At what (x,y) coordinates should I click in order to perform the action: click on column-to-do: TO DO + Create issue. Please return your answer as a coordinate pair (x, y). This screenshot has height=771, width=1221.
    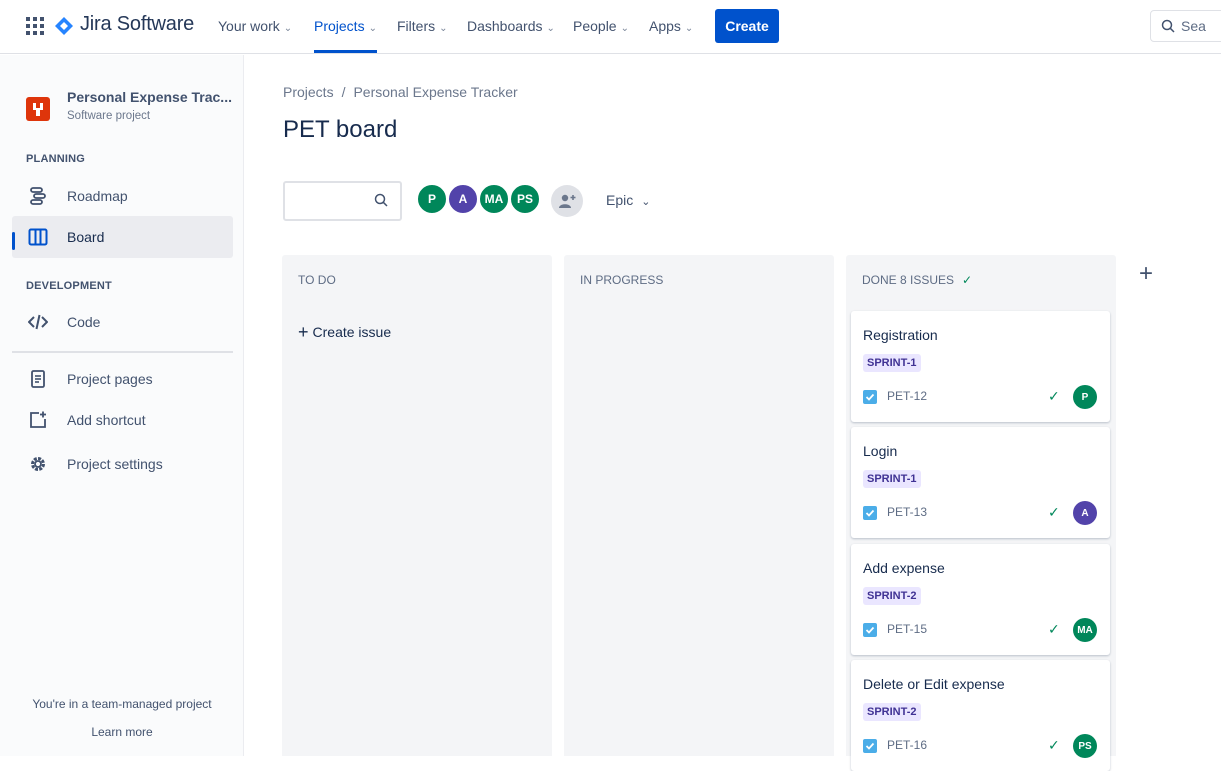
    Looking at the image, I should click on (417, 505).